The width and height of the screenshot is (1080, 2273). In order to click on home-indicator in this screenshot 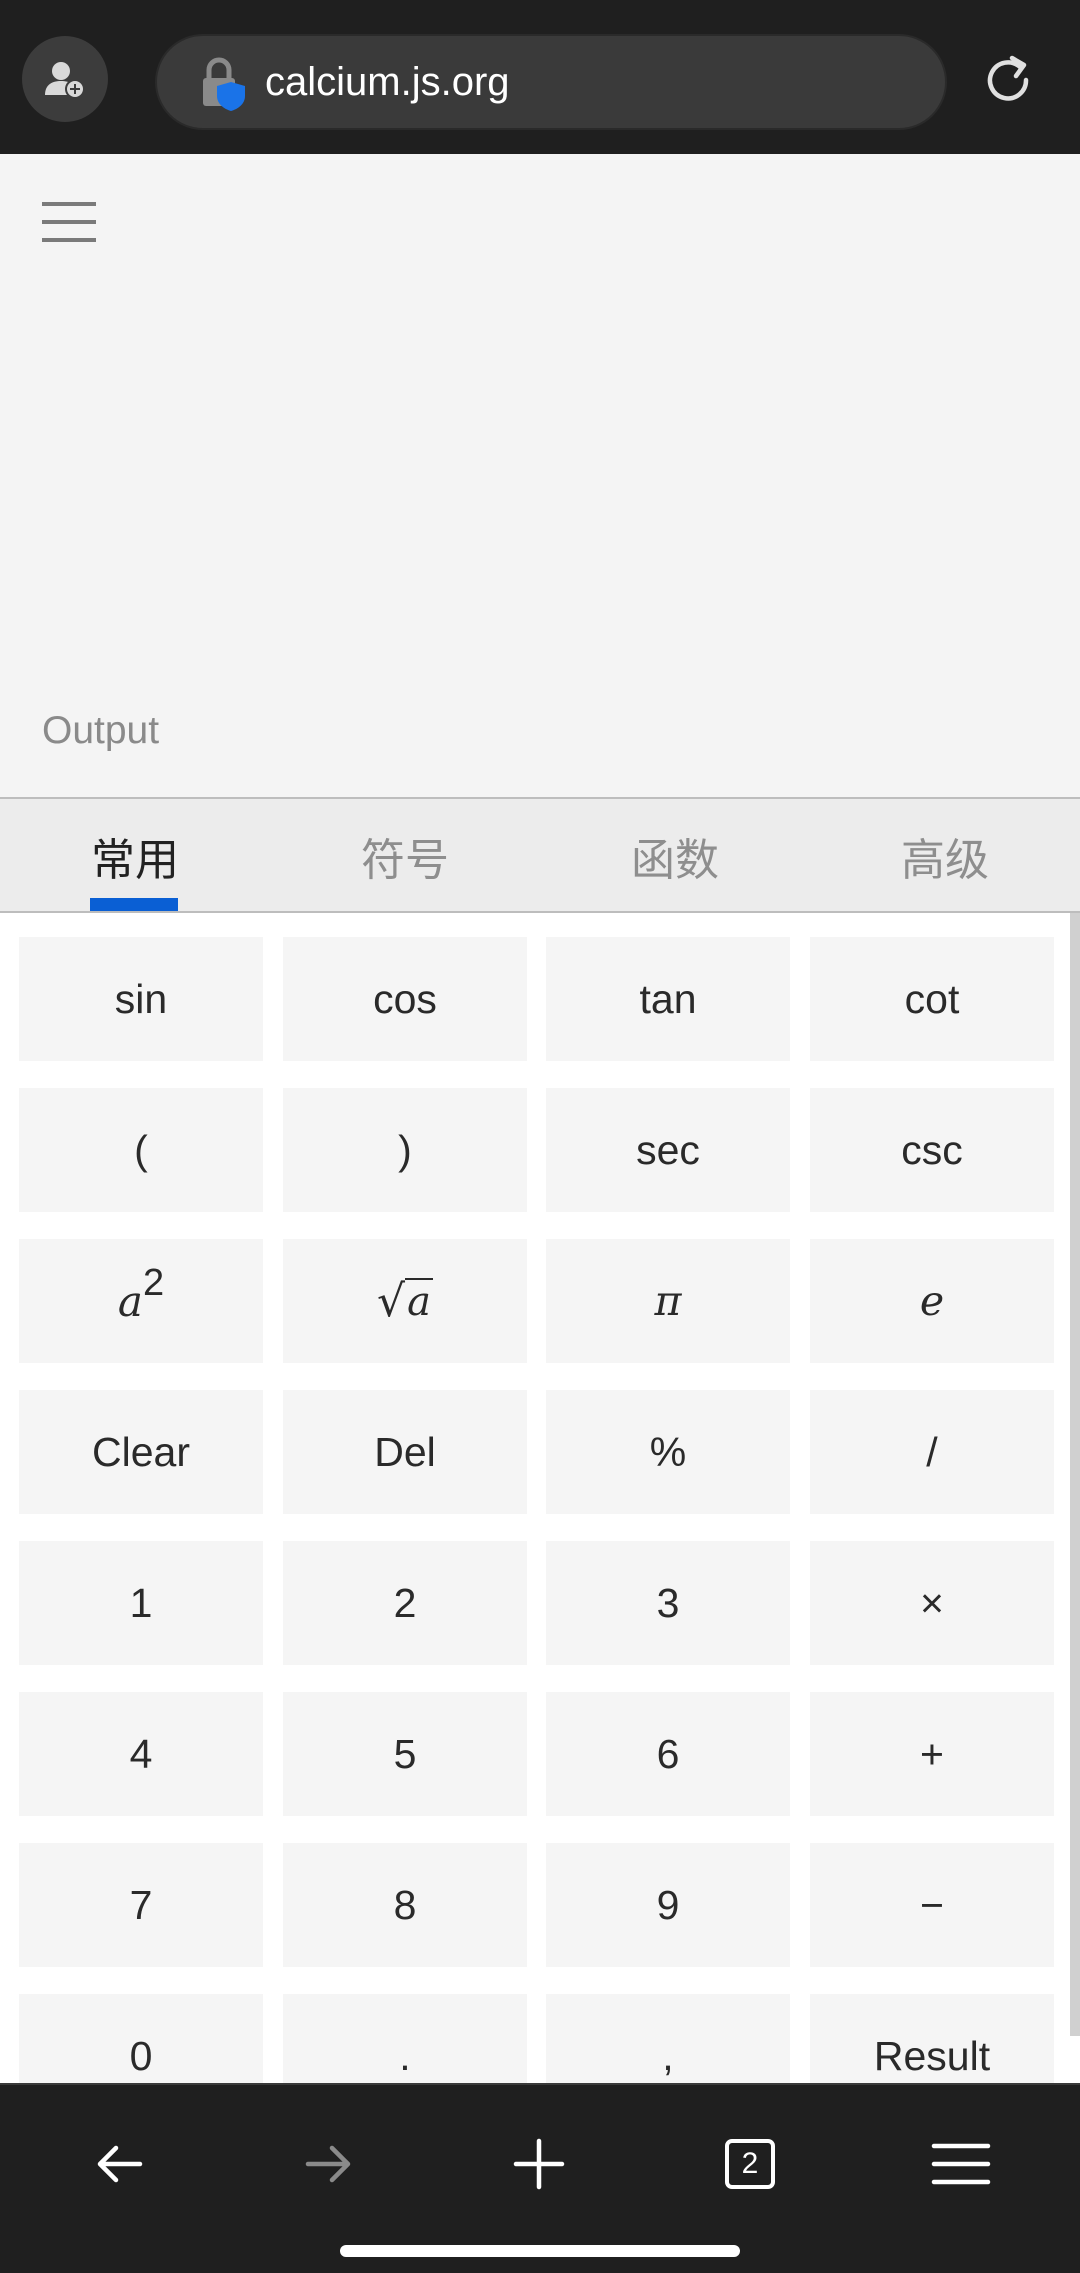, I will do `click(540, 2251)`.